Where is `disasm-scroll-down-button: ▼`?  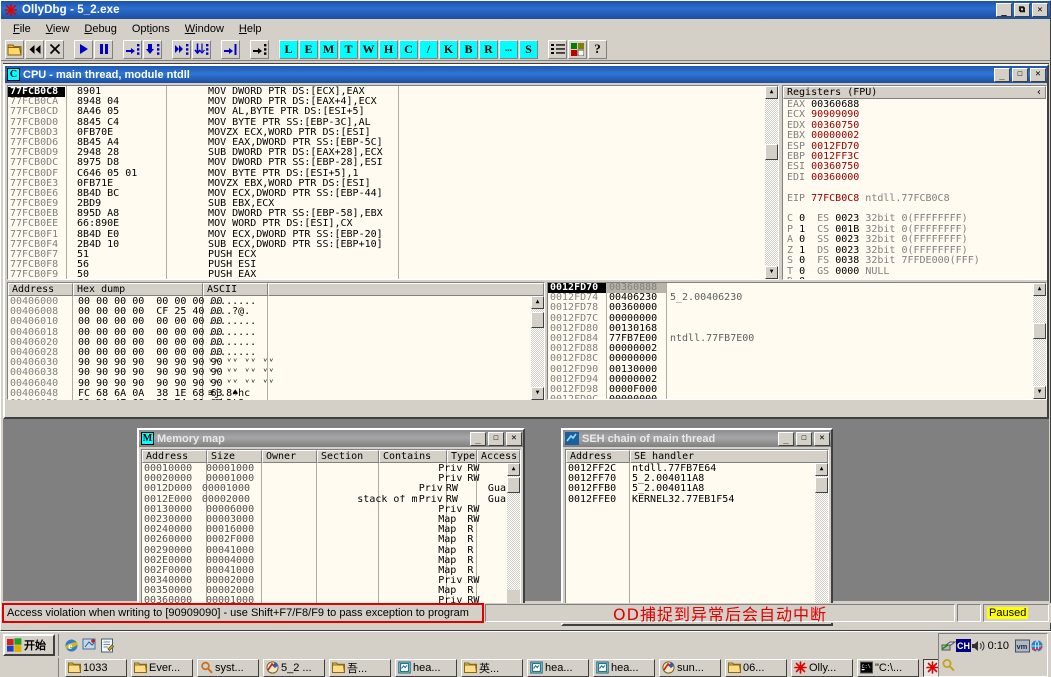 disasm-scroll-down-button: ▼ is located at coordinates (771, 272).